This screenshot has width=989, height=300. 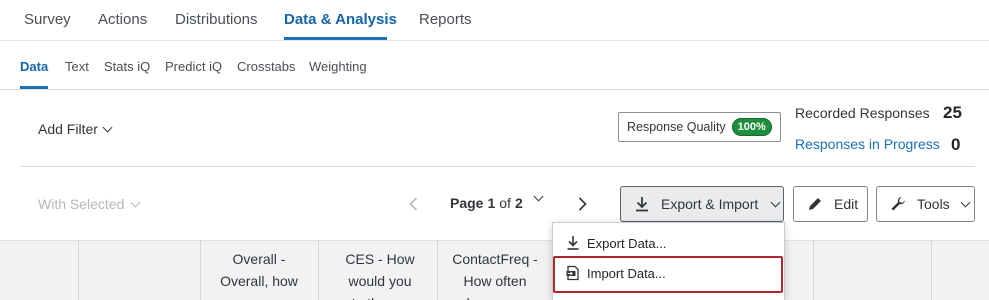 I want to click on subtab-data: Data, so click(x=34, y=66).